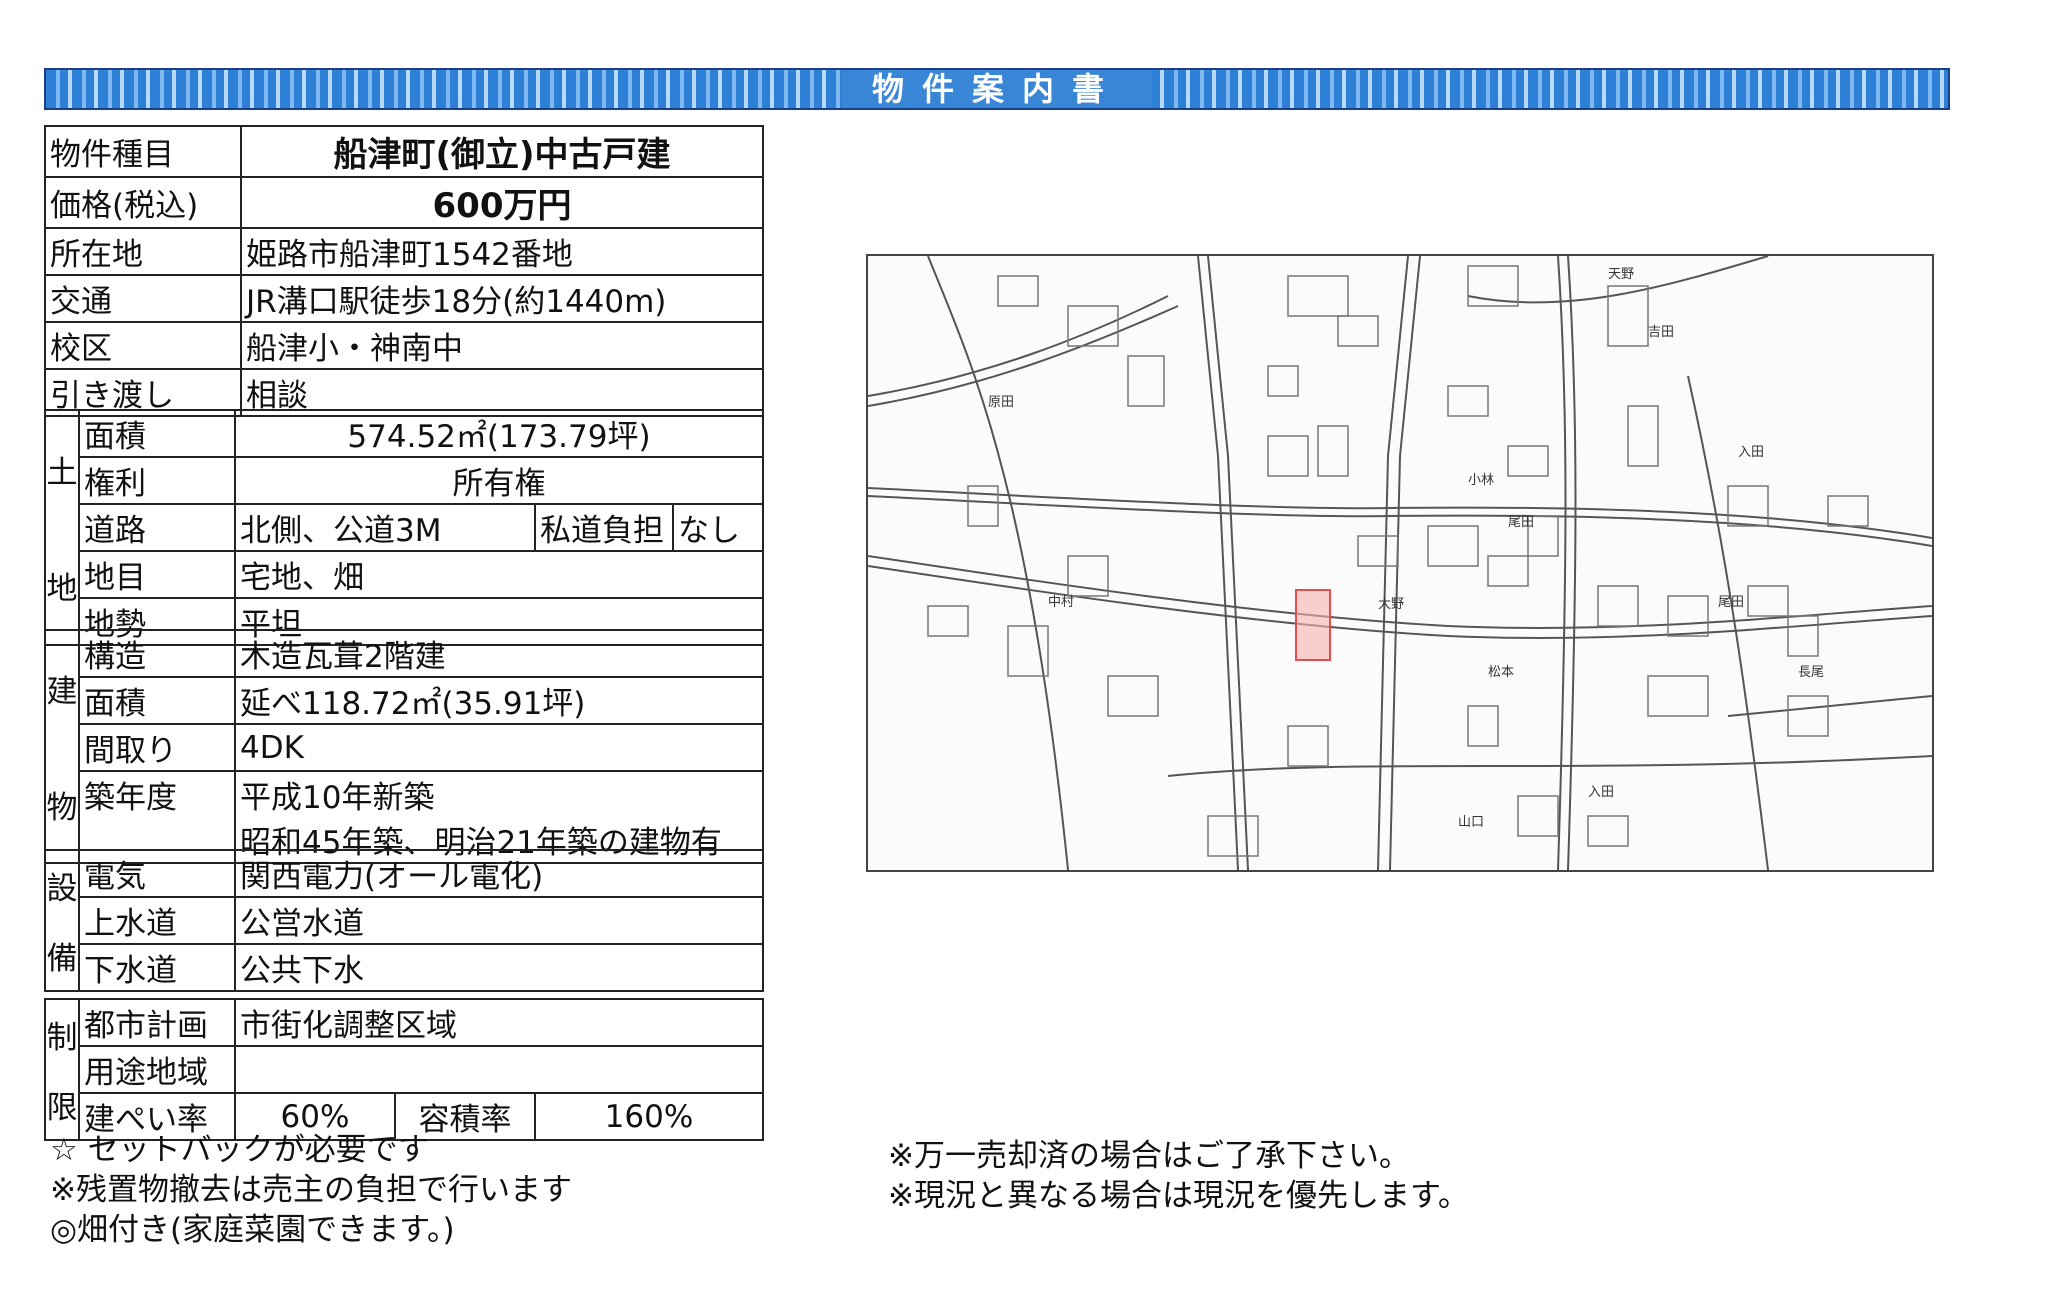 The image size is (2056, 1312). What do you see at coordinates (311, 1190) in the screenshot?
I see `note-leftover: ※残置物撤去は売主の負担で行います` at bounding box center [311, 1190].